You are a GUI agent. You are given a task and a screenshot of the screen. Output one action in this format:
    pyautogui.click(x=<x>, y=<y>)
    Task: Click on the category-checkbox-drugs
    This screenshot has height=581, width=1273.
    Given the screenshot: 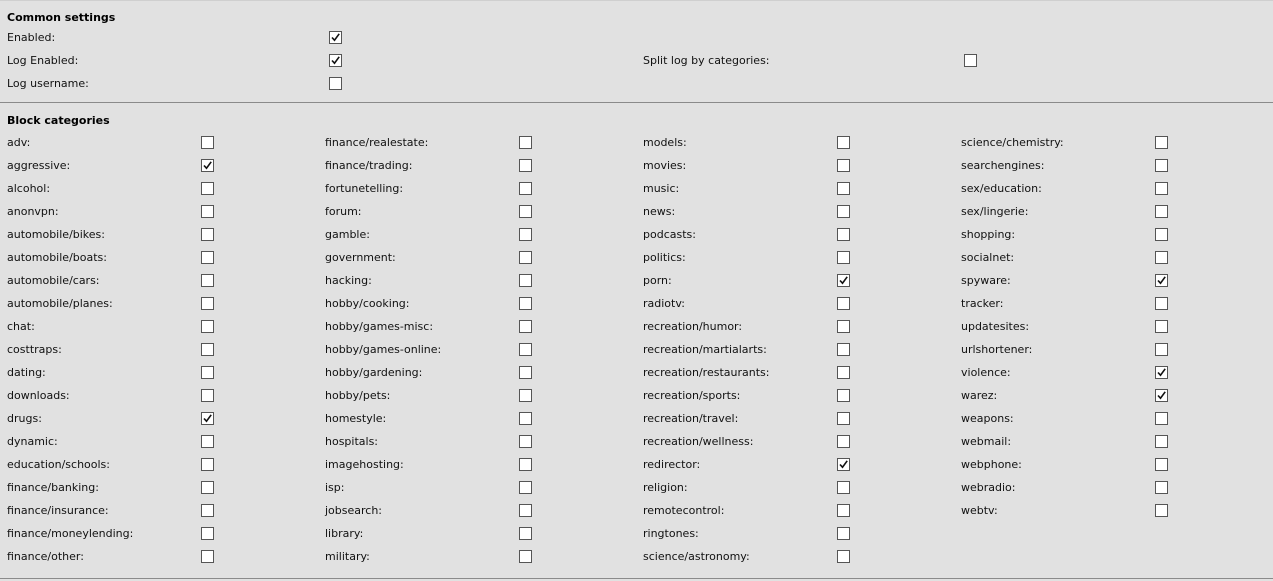 What is the action you would take?
    pyautogui.click(x=207, y=418)
    